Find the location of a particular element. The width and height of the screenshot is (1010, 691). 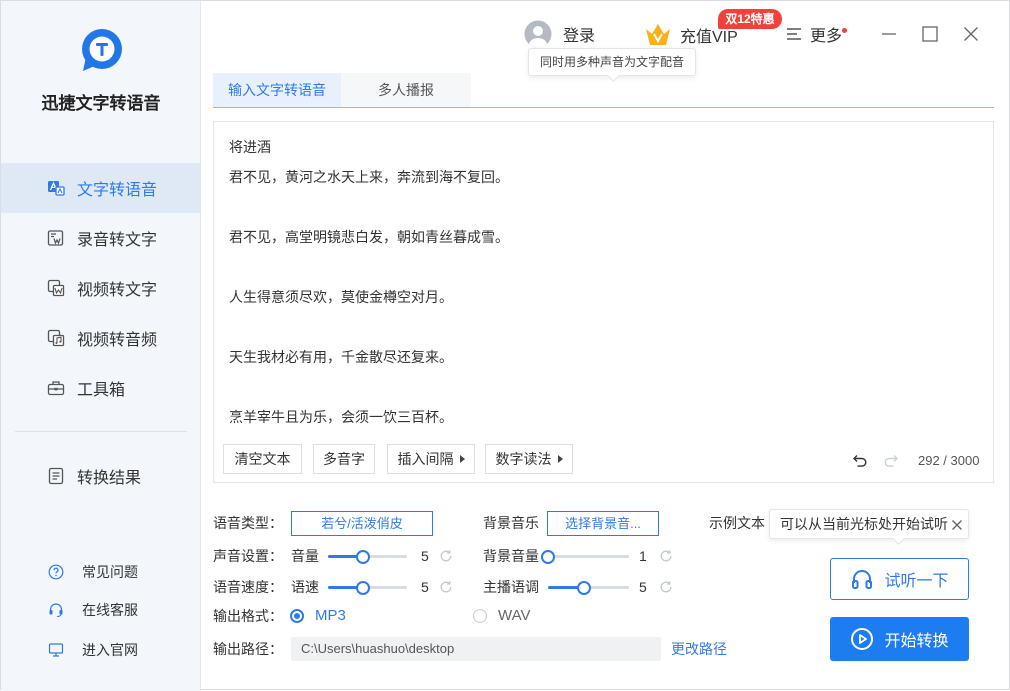

tooltip-close-button is located at coordinates (957, 524).